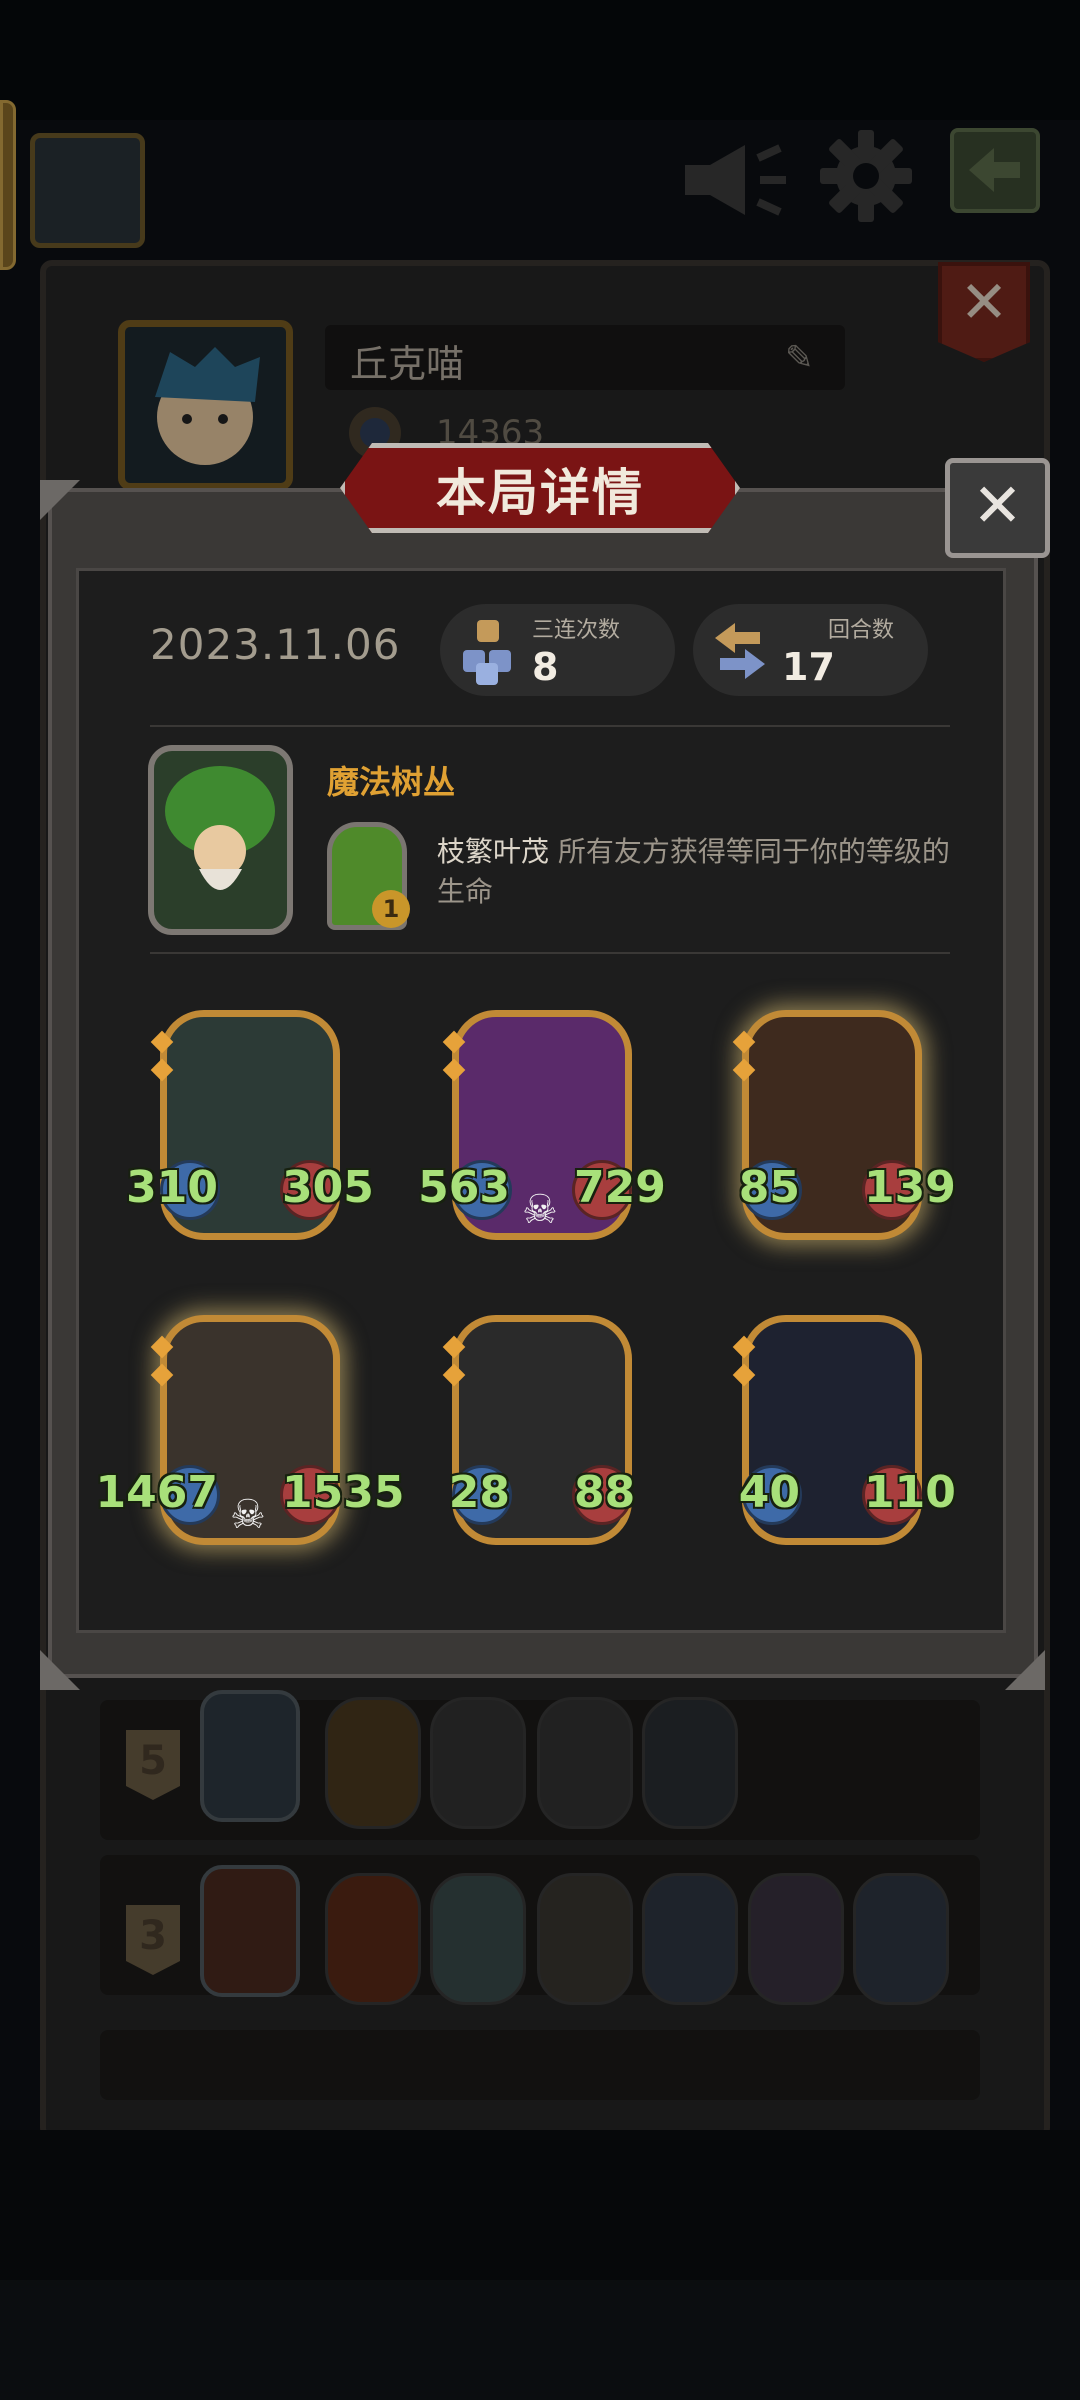 The image size is (1080, 2400). Describe the element at coordinates (275, 644) in the screenshot. I see `match-date: 2023.11.06` at that location.